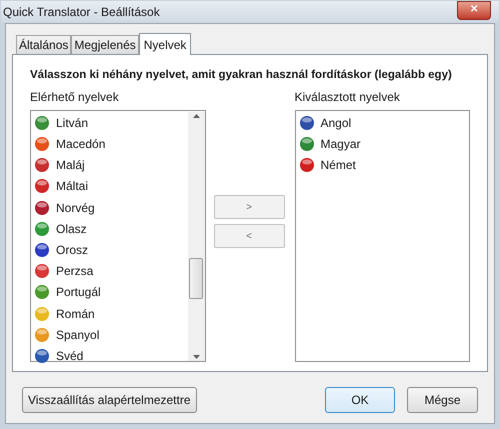  What do you see at coordinates (75, 271) in the screenshot?
I see `language-item: Perzsa` at bounding box center [75, 271].